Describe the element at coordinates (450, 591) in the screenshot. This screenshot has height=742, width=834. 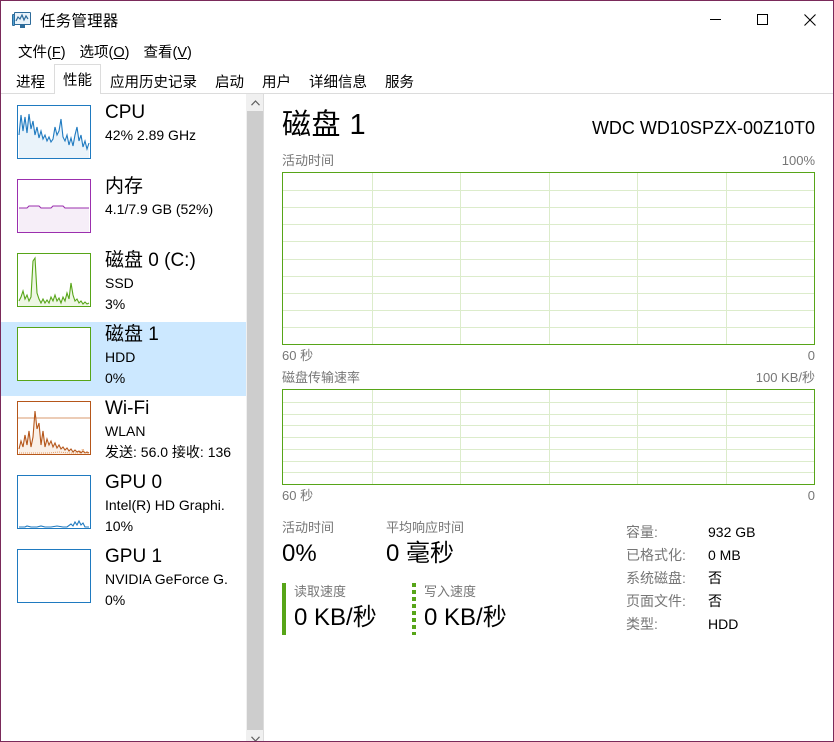
I see `stat-write-speed-label: 写入速度` at that location.